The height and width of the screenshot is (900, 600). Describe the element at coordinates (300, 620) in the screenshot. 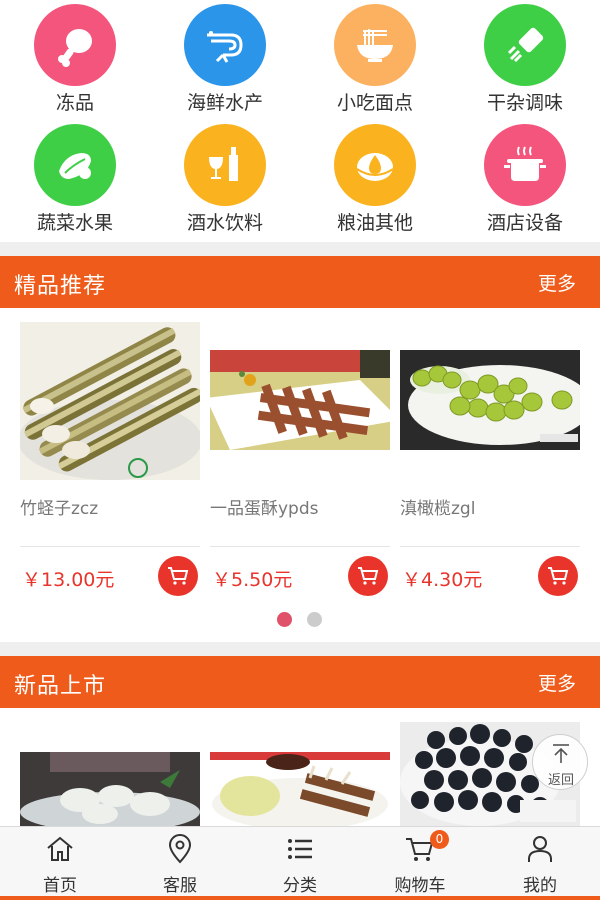

I see `carousel-pager` at that location.